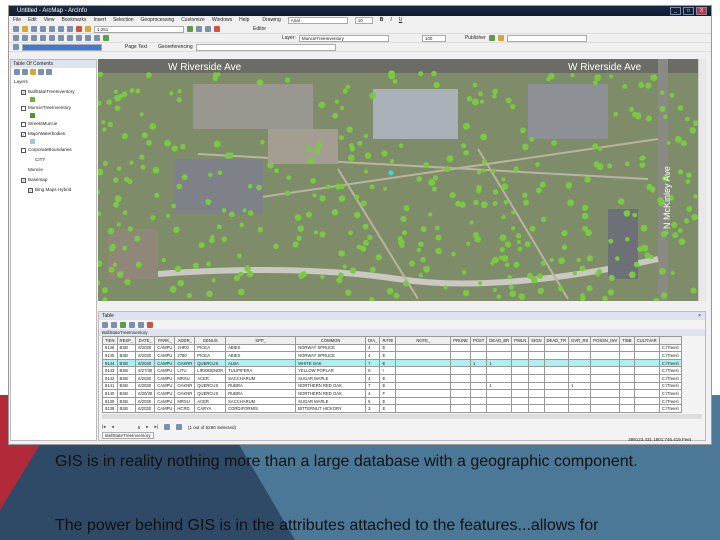 The width and height of the screenshot is (720, 540). What do you see at coordinates (520, 340) in the screenshot?
I see `column-header: PWLN` at bounding box center [520, 340].